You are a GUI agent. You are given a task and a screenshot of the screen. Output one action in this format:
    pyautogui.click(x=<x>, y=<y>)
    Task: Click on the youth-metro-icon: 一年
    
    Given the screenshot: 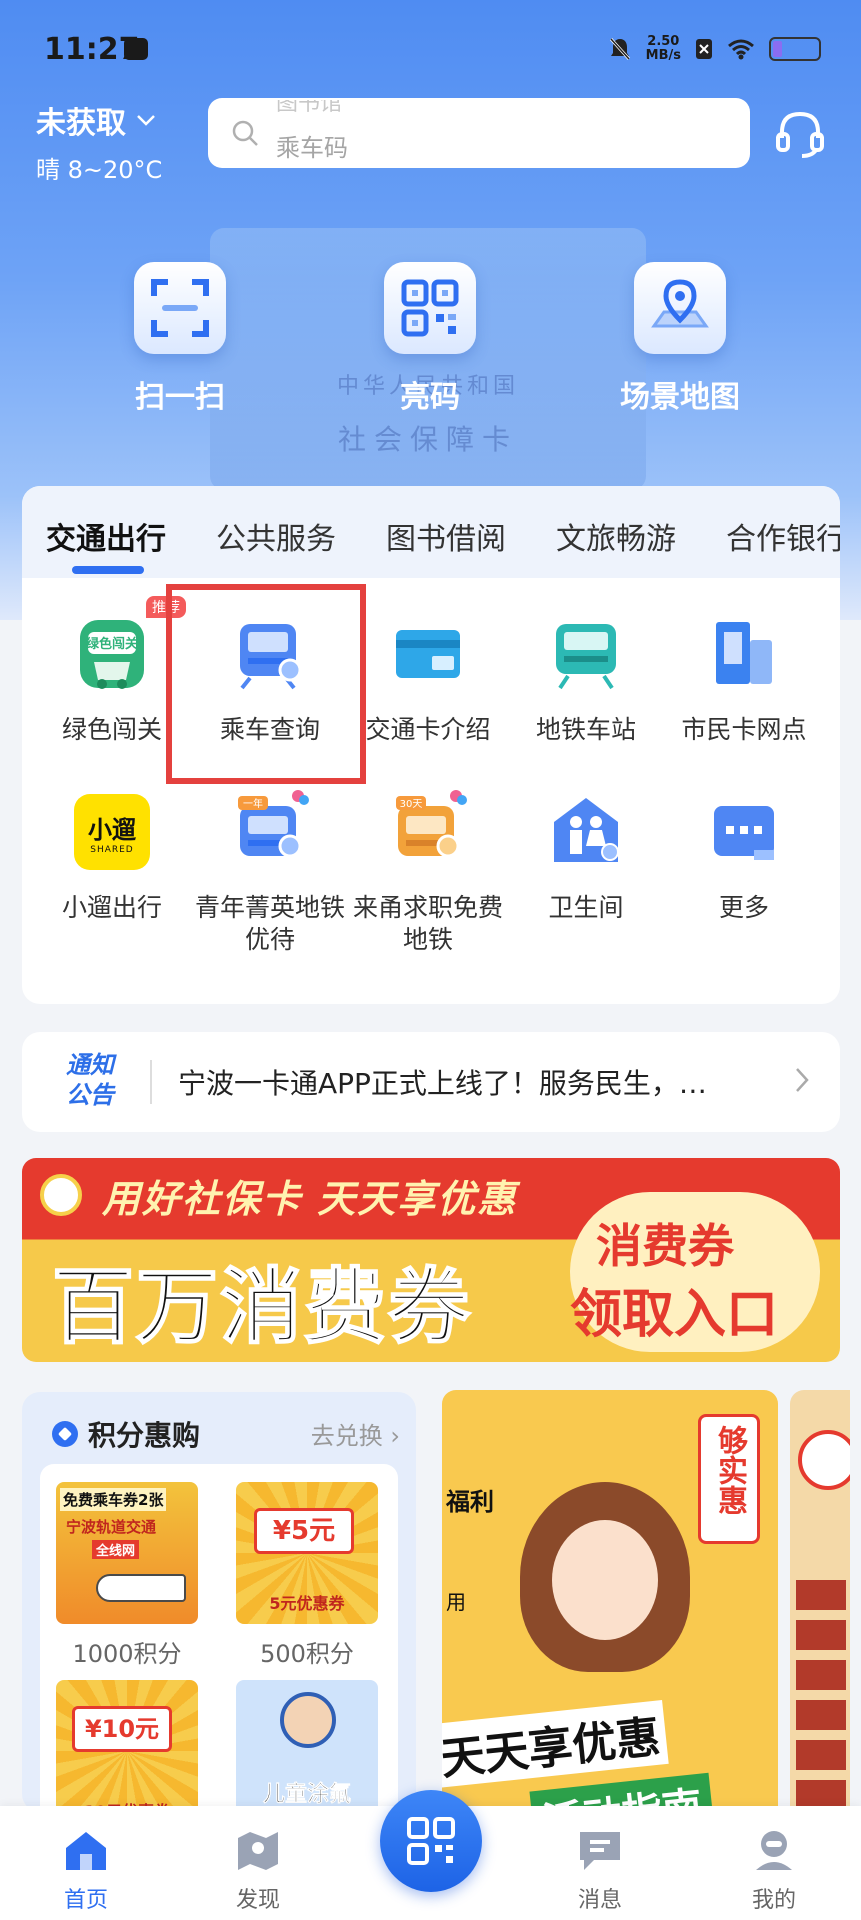 What is the action you would take?
    pyautogui.click(x=270, y=832)
    